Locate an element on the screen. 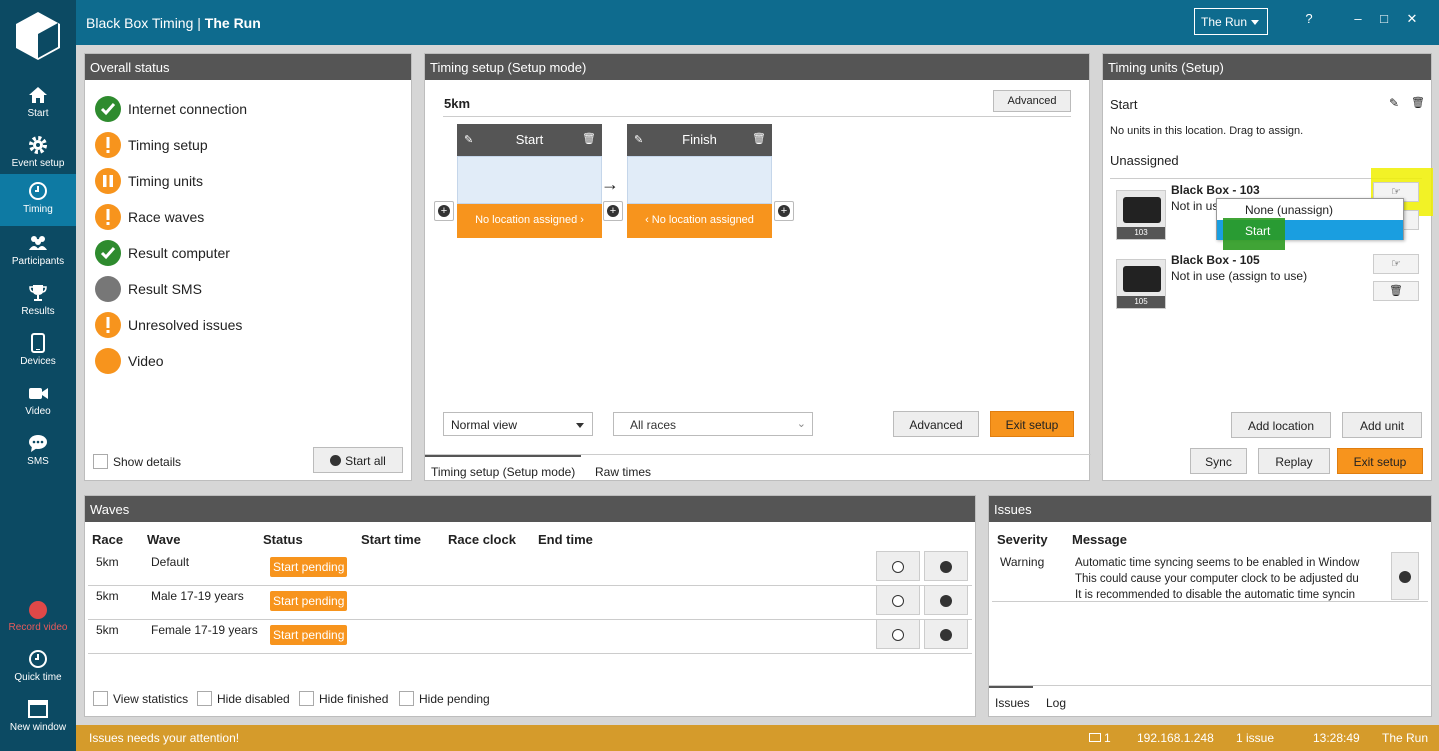 This screenshot has width=1439, height=751. unit-105-assign-button: ☞ is located at coordinates (1396, 264).